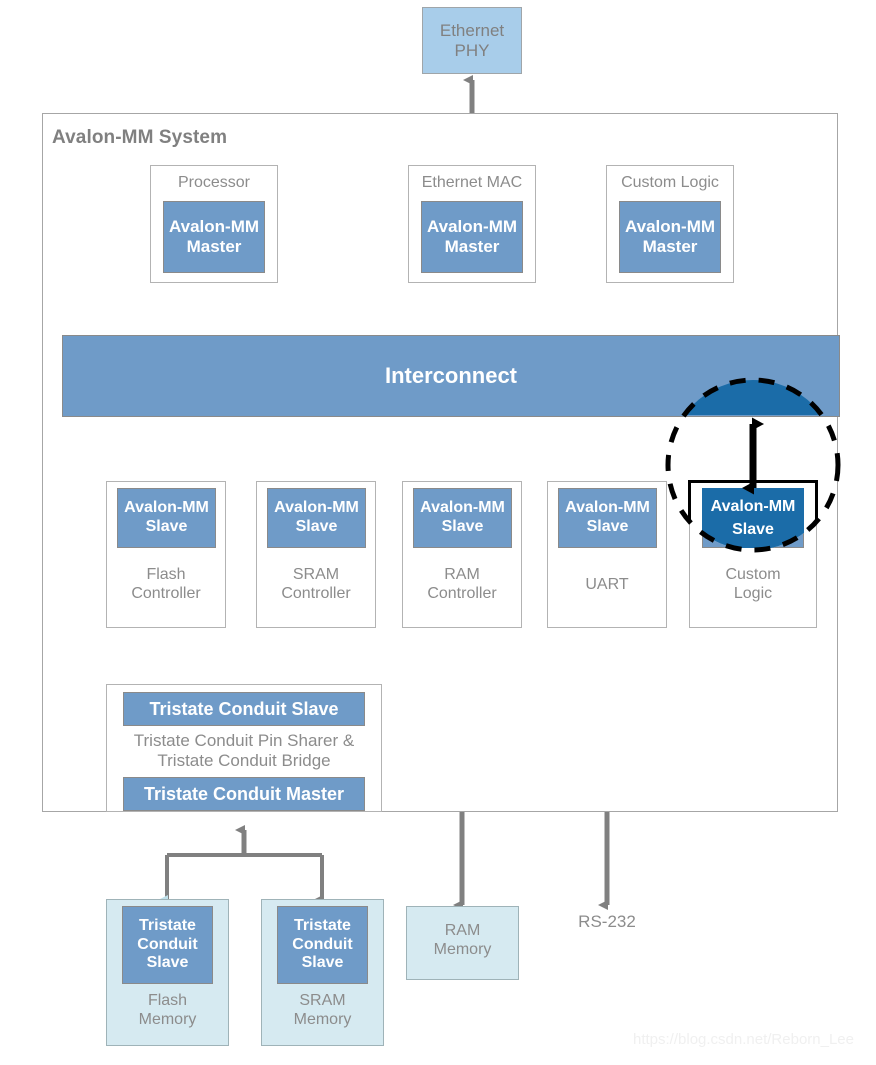  I want to click on slave-port-sram-controller: Avalon-MM Slave, so click(316, 518).